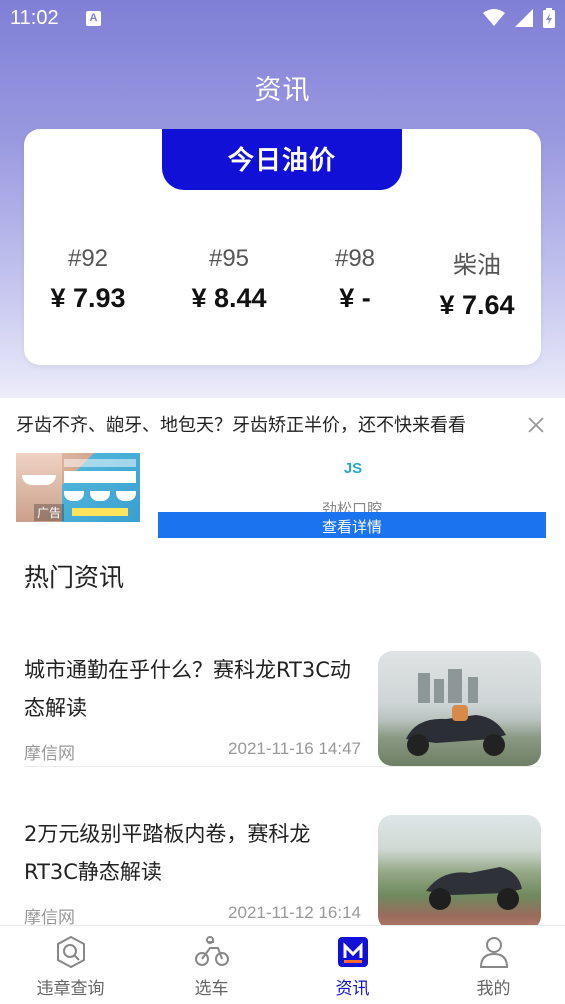  I want to click on oil-price: ¥ 8.44, so click(229, 298).